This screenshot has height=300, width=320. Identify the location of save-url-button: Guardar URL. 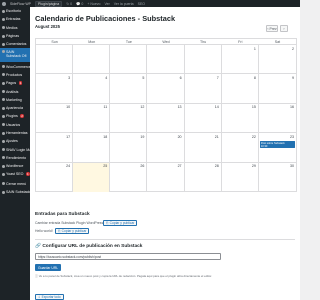
(48, 267).